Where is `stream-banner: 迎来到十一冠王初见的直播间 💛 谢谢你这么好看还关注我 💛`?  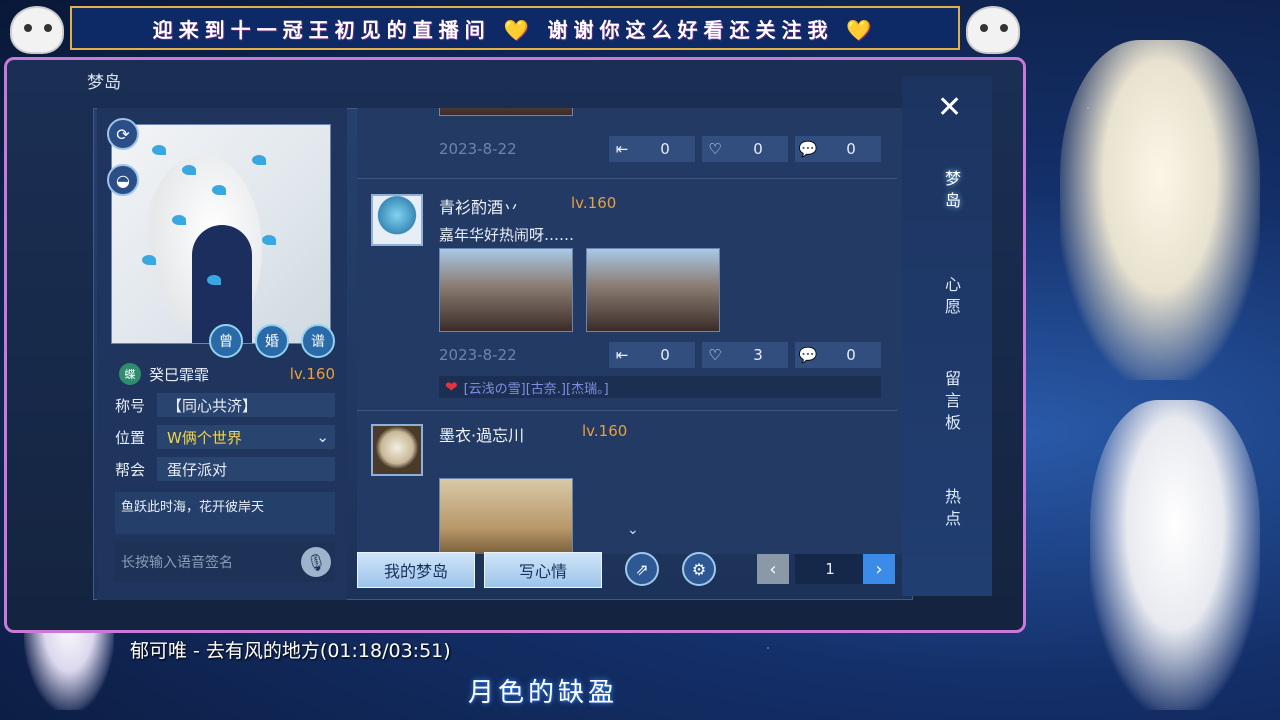
stream-banner: 迎来到十一冠王初见的直播间 💛 谢谢你这么好看还关注我 💛 is located at coordinates (515, 28).